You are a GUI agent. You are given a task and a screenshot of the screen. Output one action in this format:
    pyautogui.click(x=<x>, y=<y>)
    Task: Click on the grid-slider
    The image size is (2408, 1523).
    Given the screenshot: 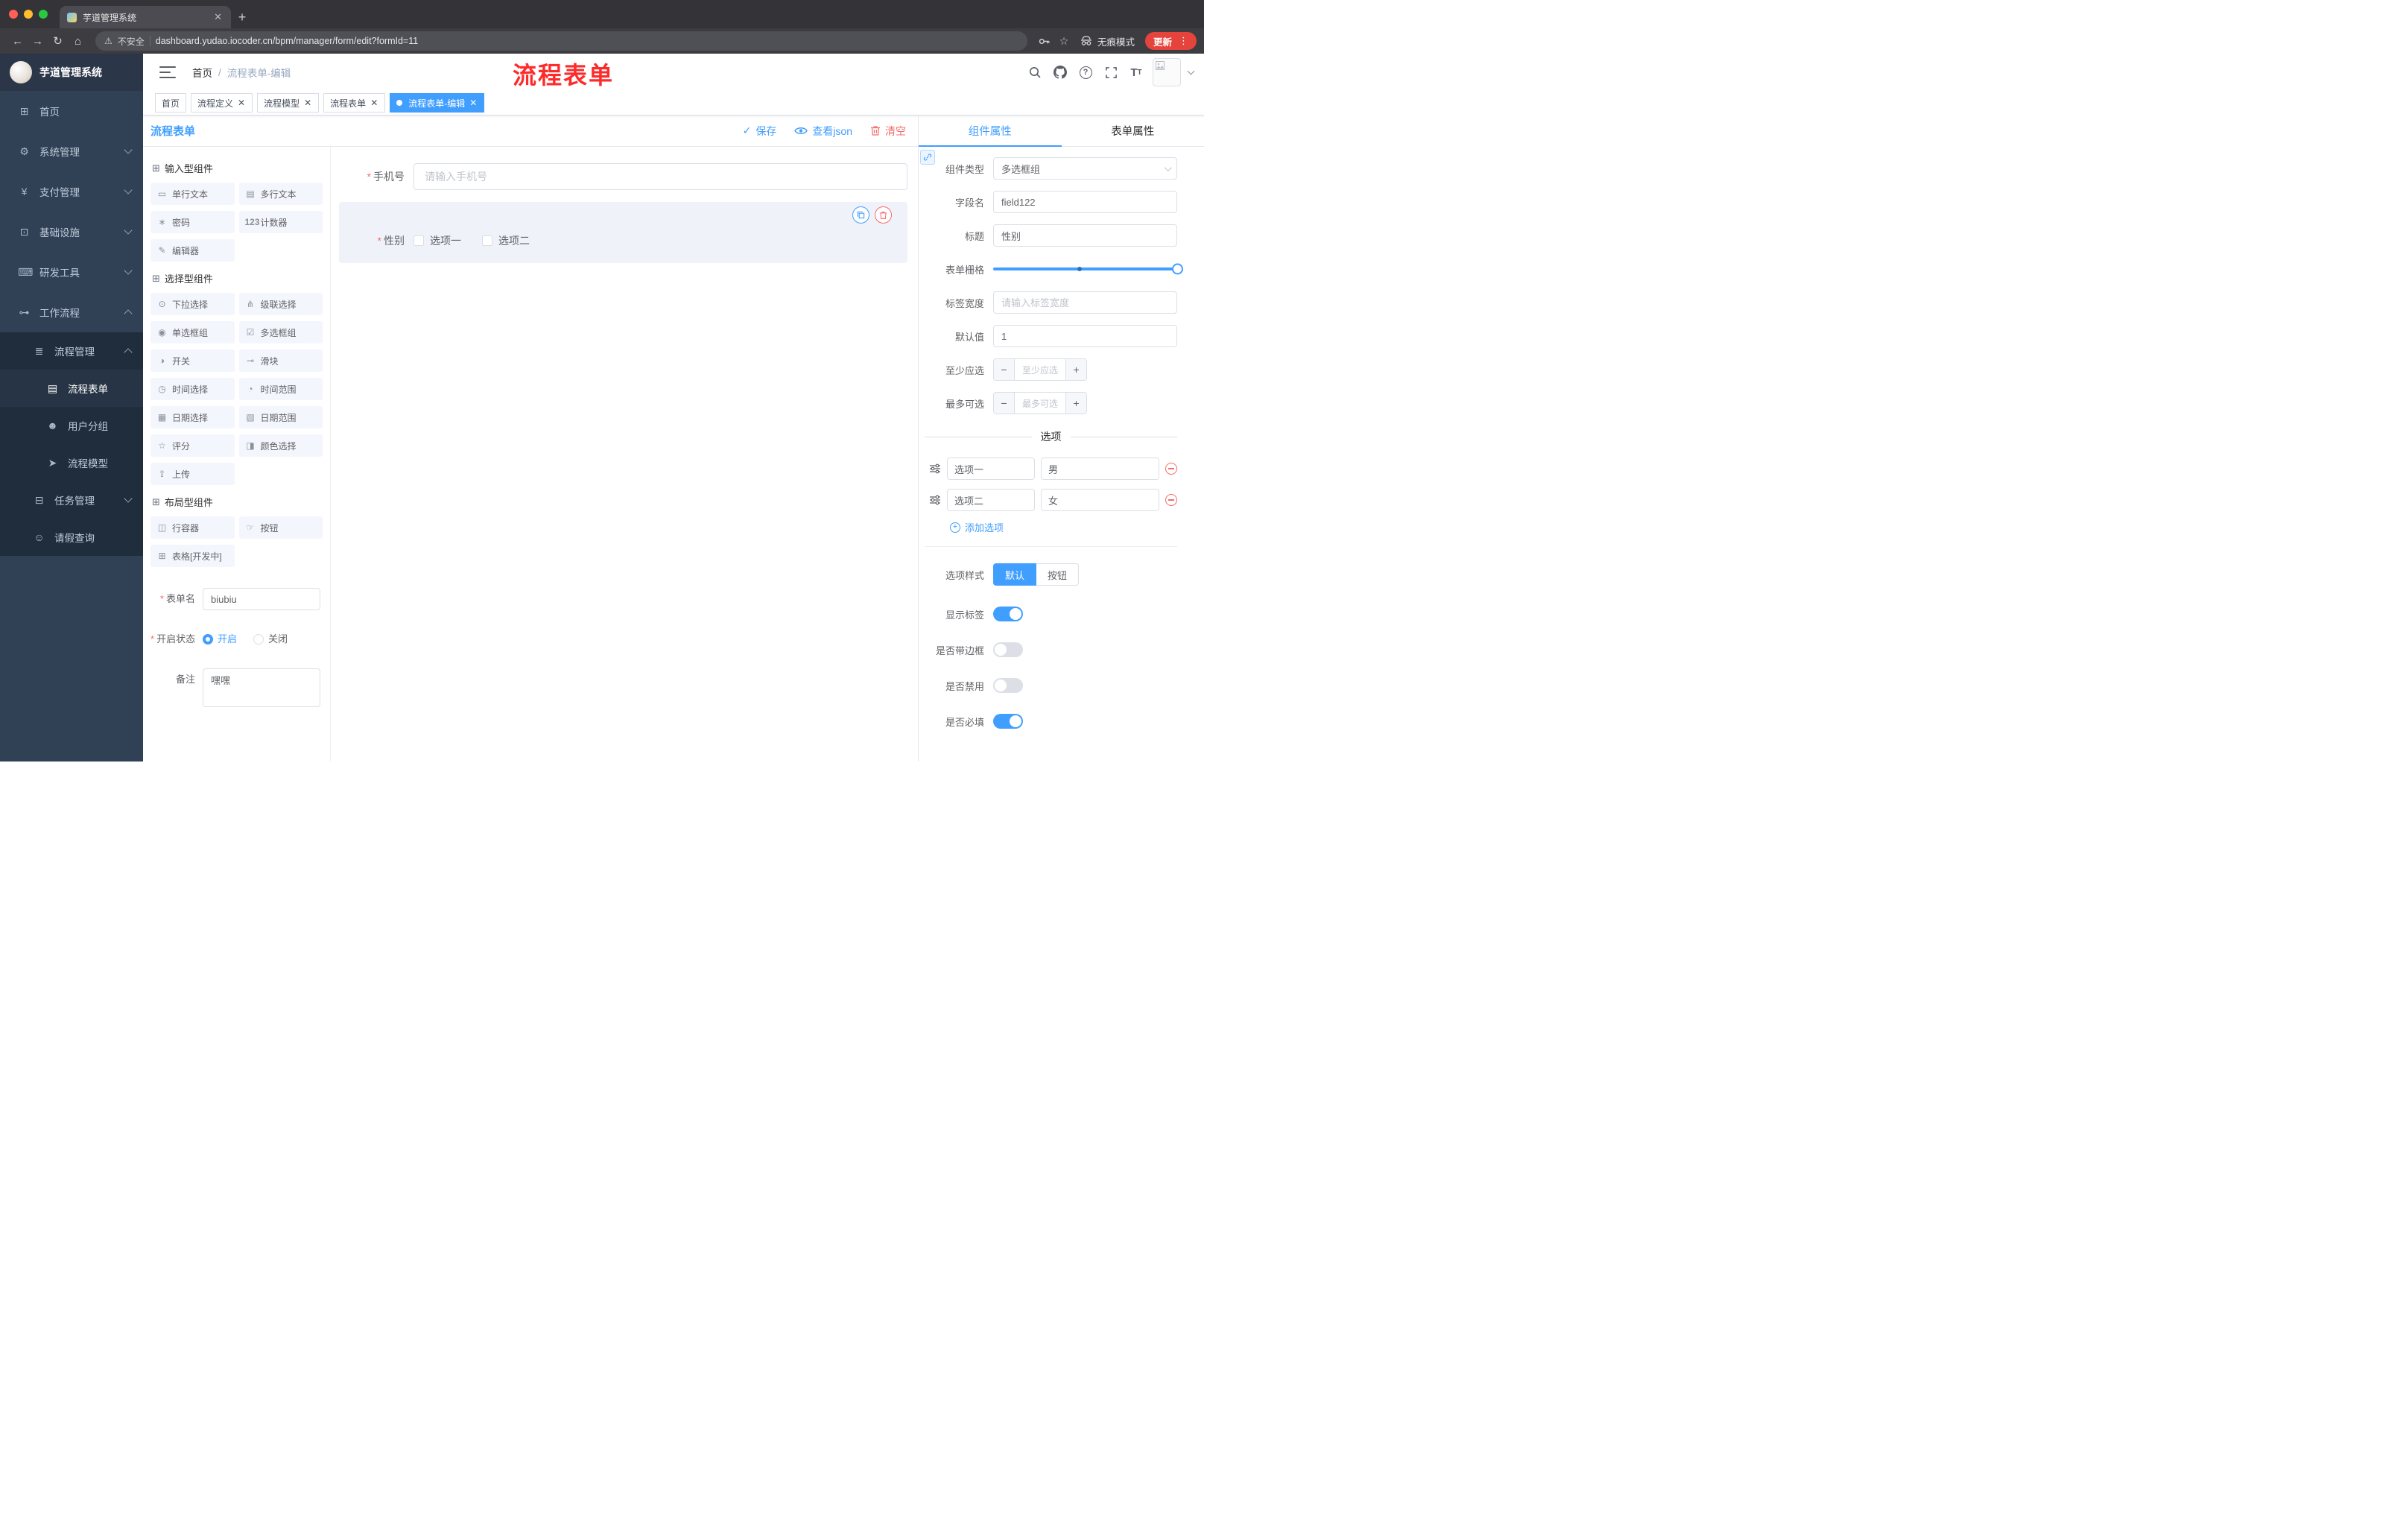 What is the action you would take?
    pyautogui.click(x=1088, y=269)
    